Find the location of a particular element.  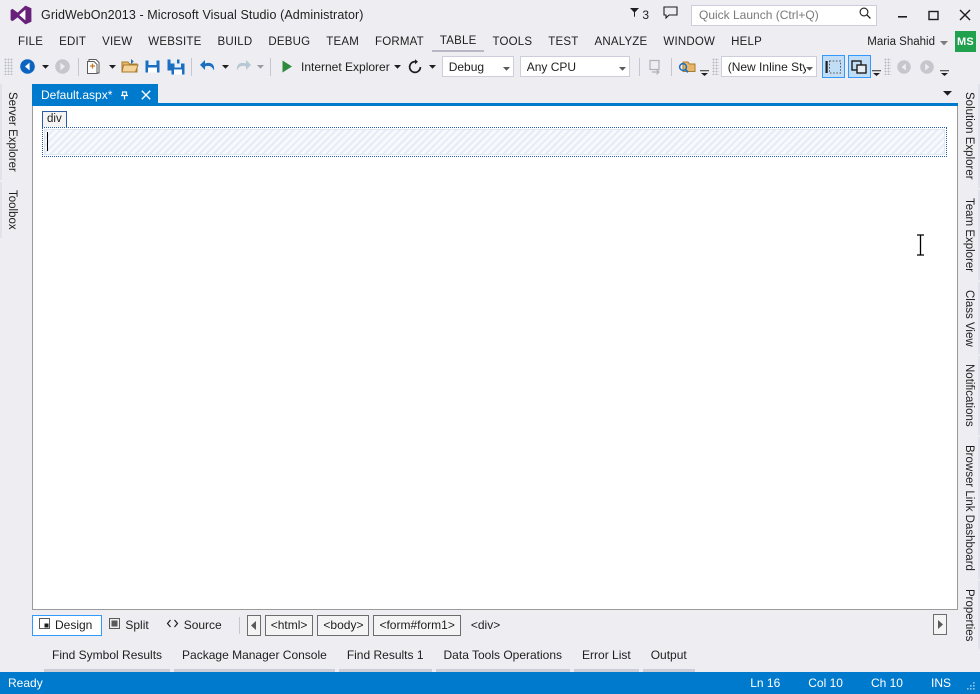

sidebar-item-team-explorer: Team Explorer is located at coordinates (969, 234).